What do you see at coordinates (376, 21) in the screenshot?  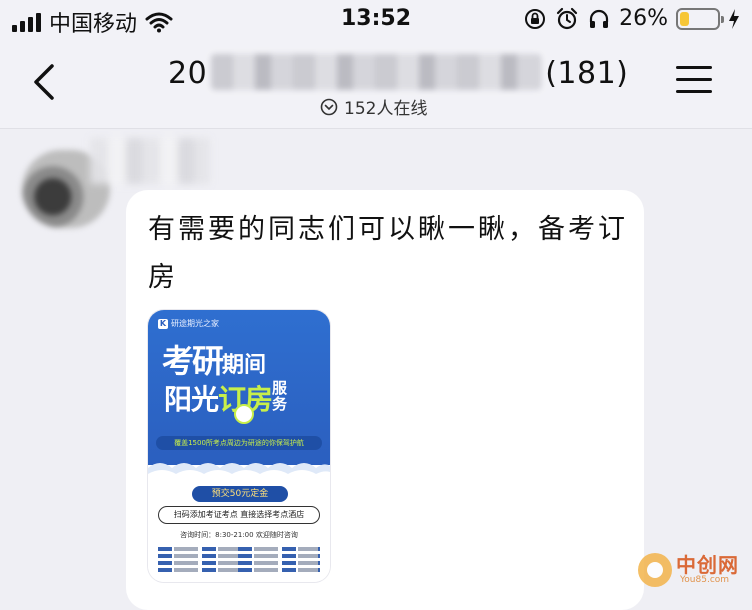 I see `status-bar: 中国移动 13:52 26%` at bounding box center [376, 21].